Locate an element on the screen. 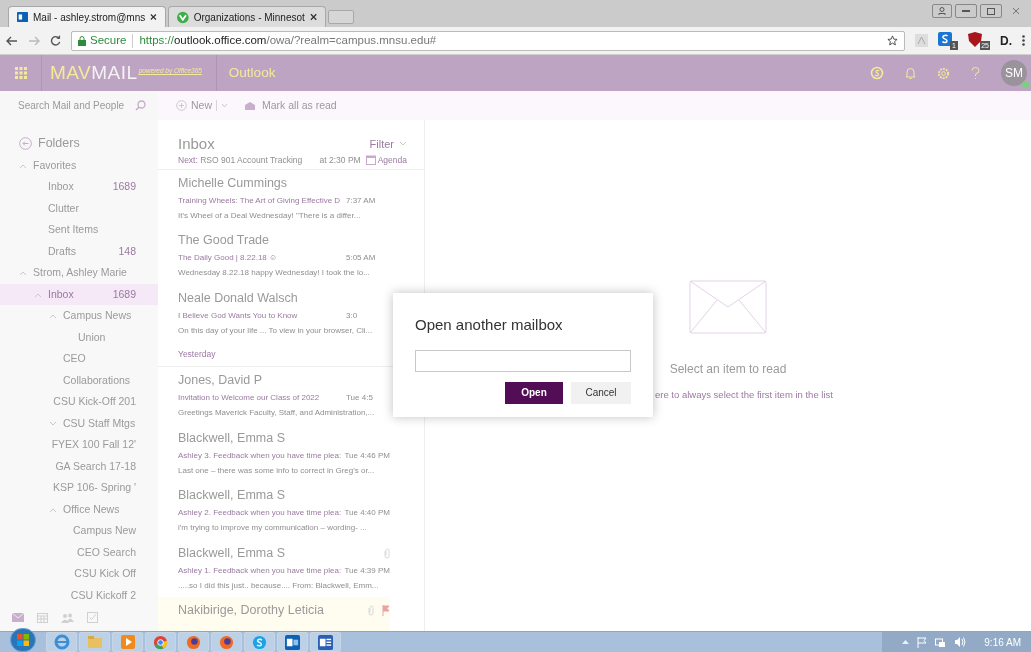 This screenshot has width=1031, height=652. folder-item: CEO Search is located at coordinates (79, 552).